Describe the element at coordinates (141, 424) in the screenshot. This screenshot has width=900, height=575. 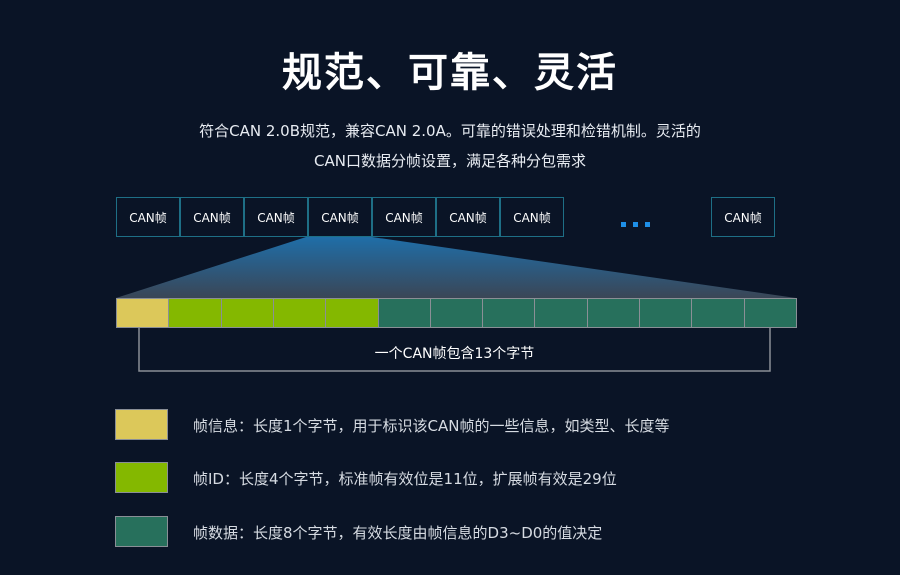
I see `legend-swatch-info` at that location.